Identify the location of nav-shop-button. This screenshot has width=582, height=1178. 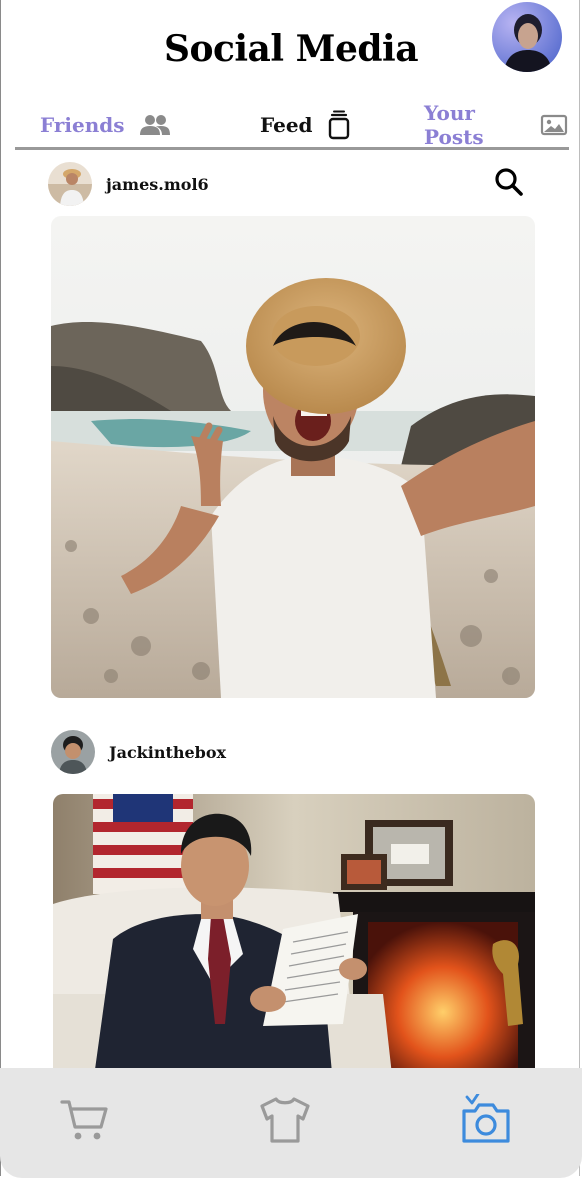
(84, 1122).